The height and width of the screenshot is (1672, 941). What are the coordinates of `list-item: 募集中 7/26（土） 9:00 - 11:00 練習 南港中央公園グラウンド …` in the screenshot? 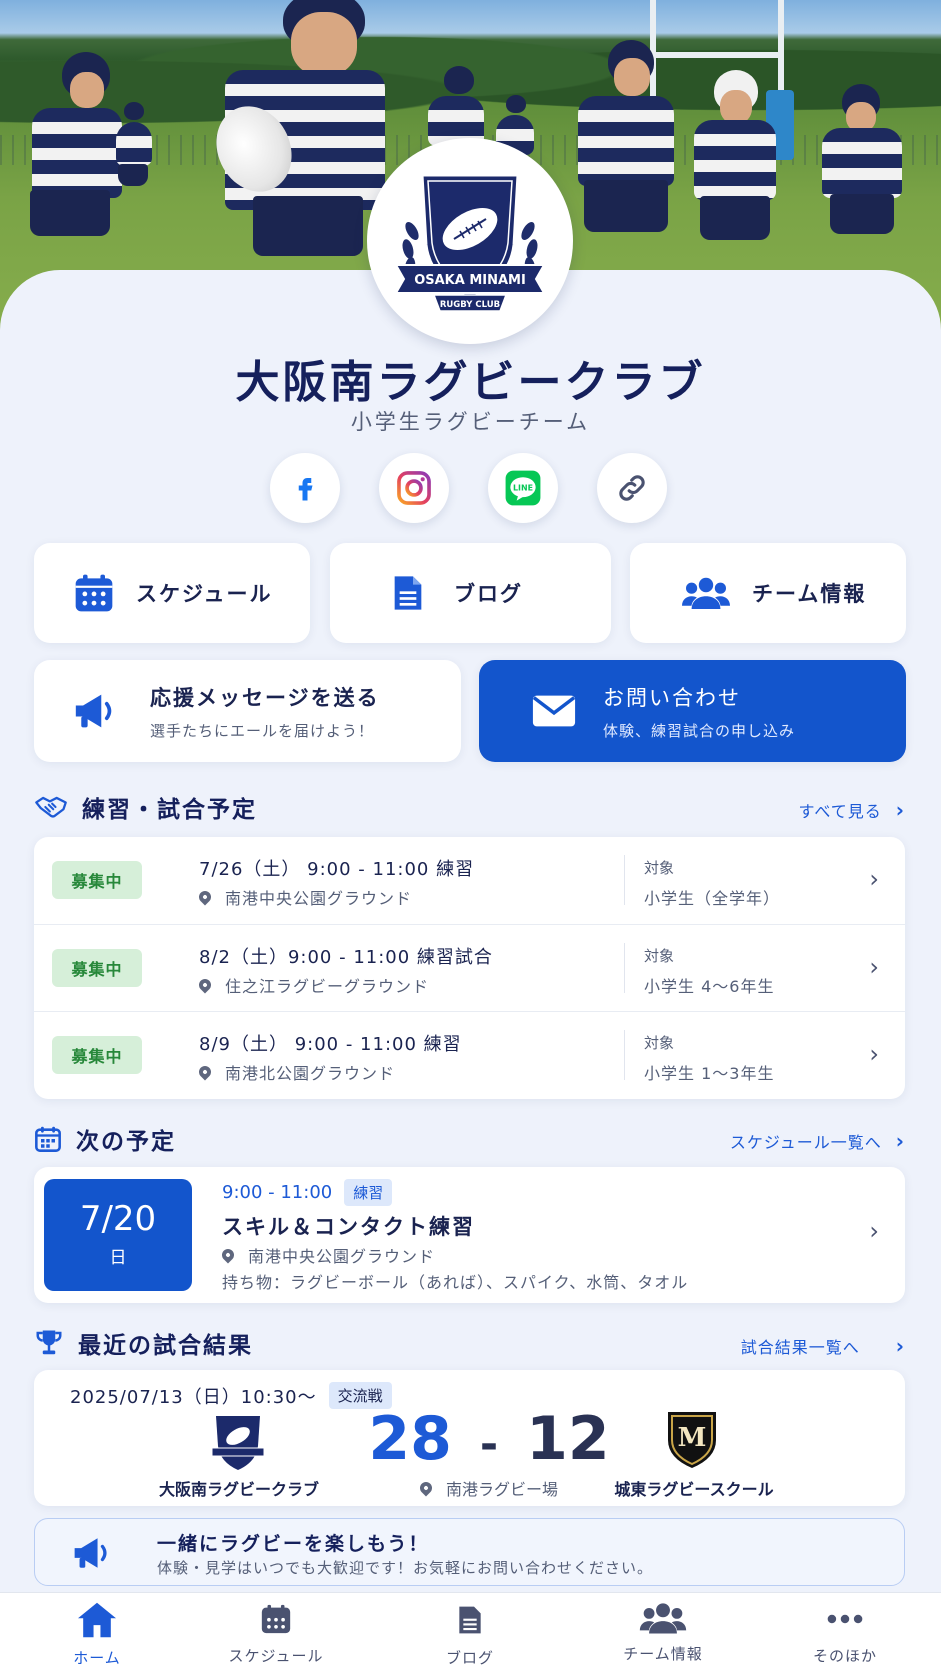 It's located at (469, 880).